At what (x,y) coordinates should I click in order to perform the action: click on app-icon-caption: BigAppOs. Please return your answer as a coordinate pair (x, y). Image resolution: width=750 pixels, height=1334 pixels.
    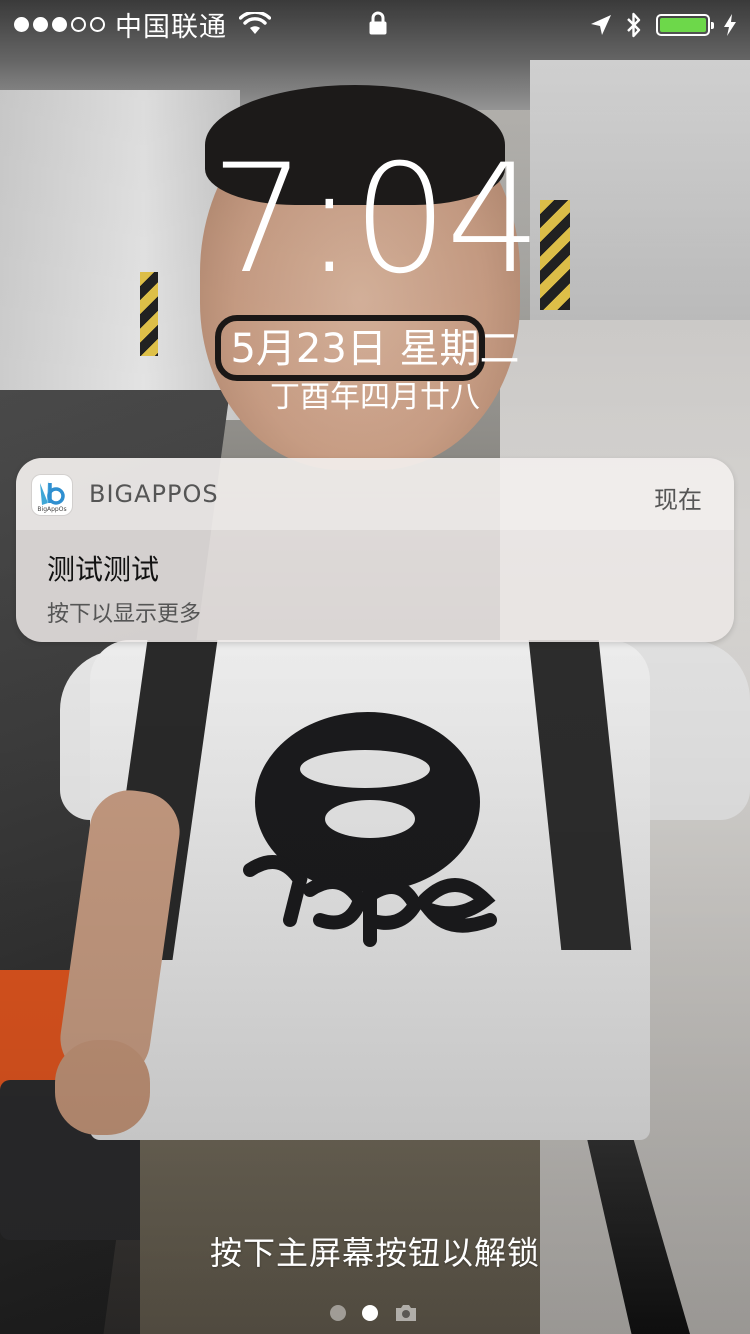
    Looking at the image, I should click on (52, 509).